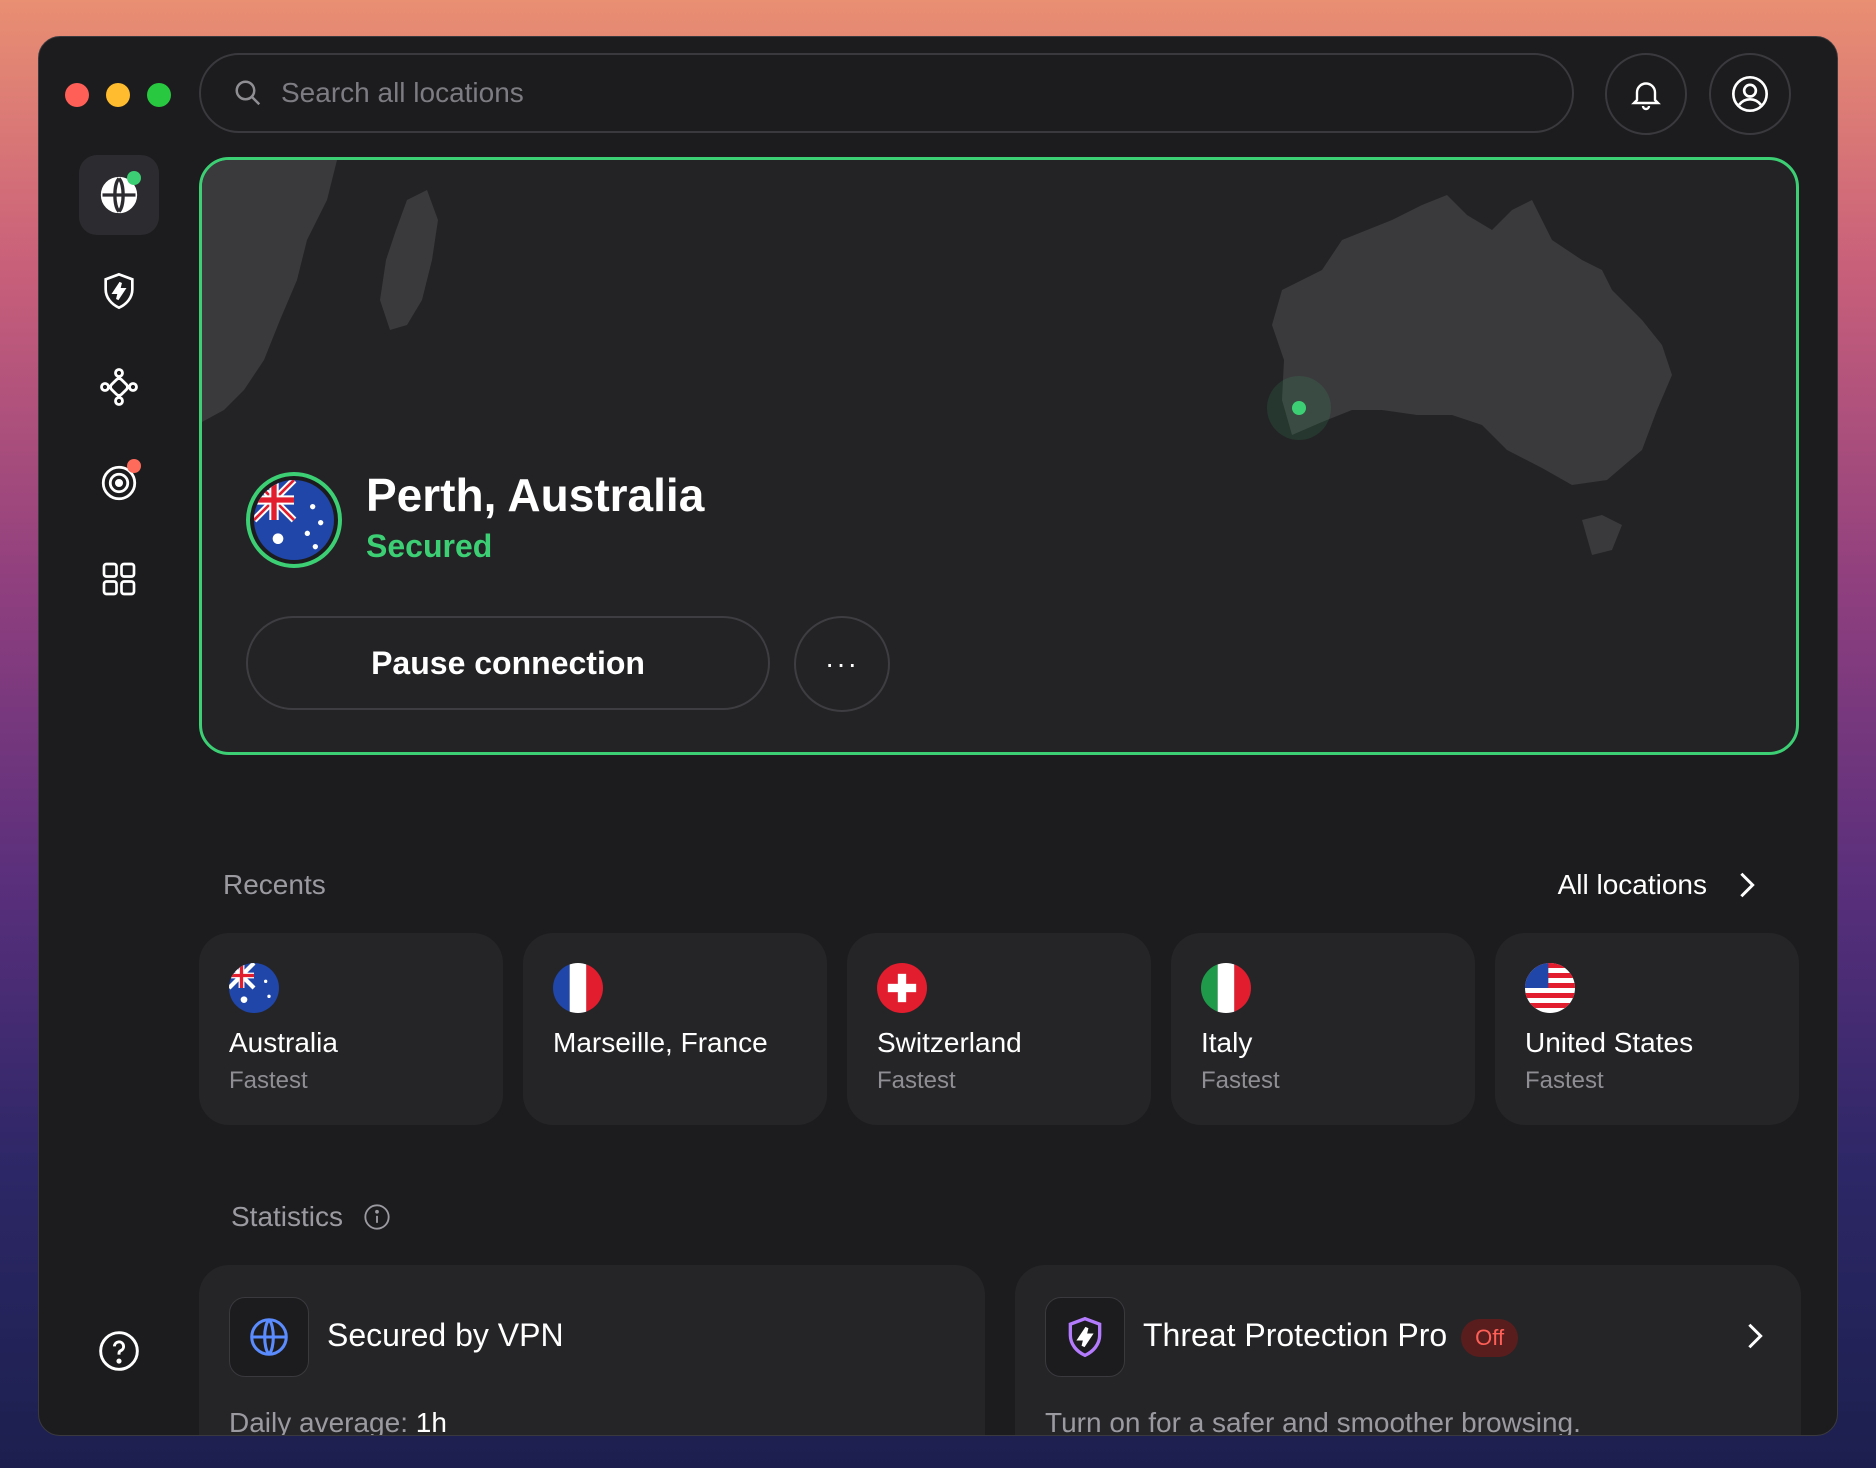 This screenshot has width=1876, height=1468. I want to click on recents-title: Recents, so click(274, 884).